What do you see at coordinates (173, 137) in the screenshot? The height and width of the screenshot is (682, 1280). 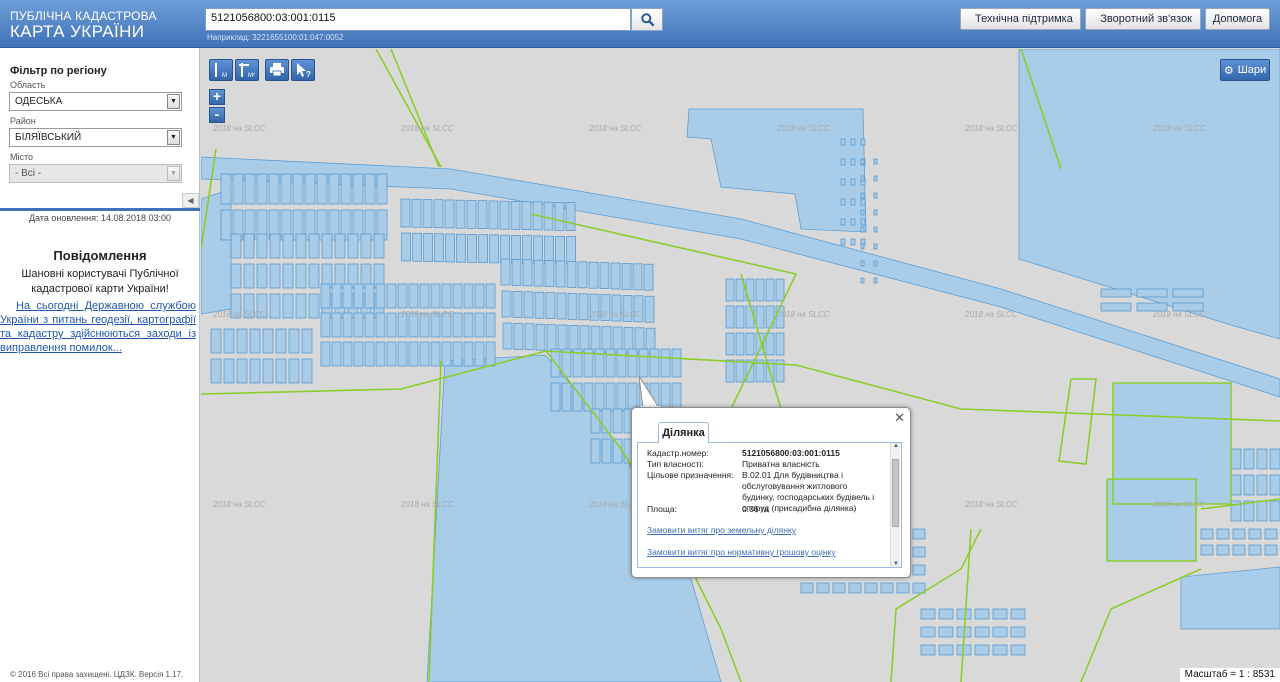 I see `chevron-down-icon: ▼` at bounding box center [173, 137].